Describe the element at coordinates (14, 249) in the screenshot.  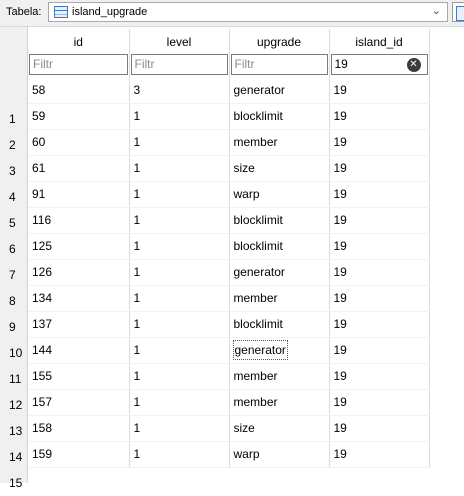
I see `row-number: 6` at that location.